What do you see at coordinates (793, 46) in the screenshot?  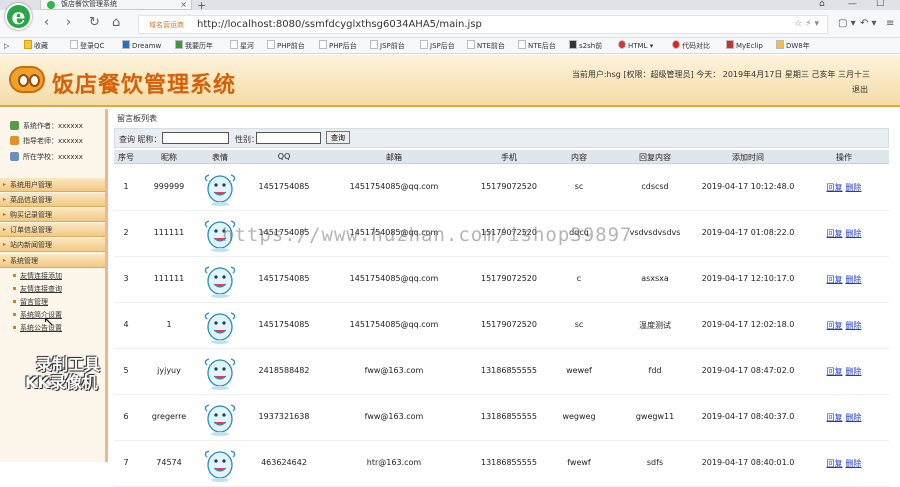 I see `bookmark-item: DW8年` at bounding box center [793, 46].